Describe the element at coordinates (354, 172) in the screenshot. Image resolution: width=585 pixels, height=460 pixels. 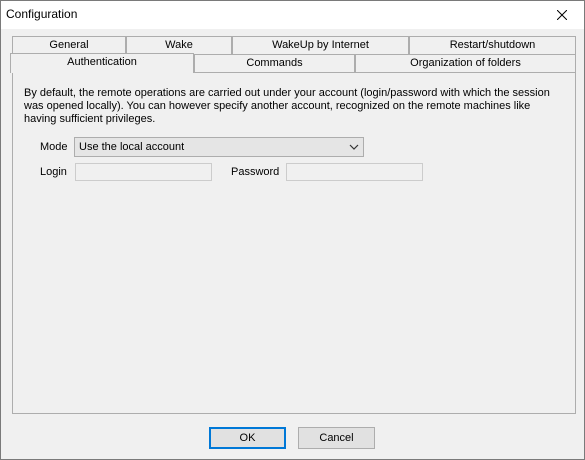
I see `password-input` at that location.